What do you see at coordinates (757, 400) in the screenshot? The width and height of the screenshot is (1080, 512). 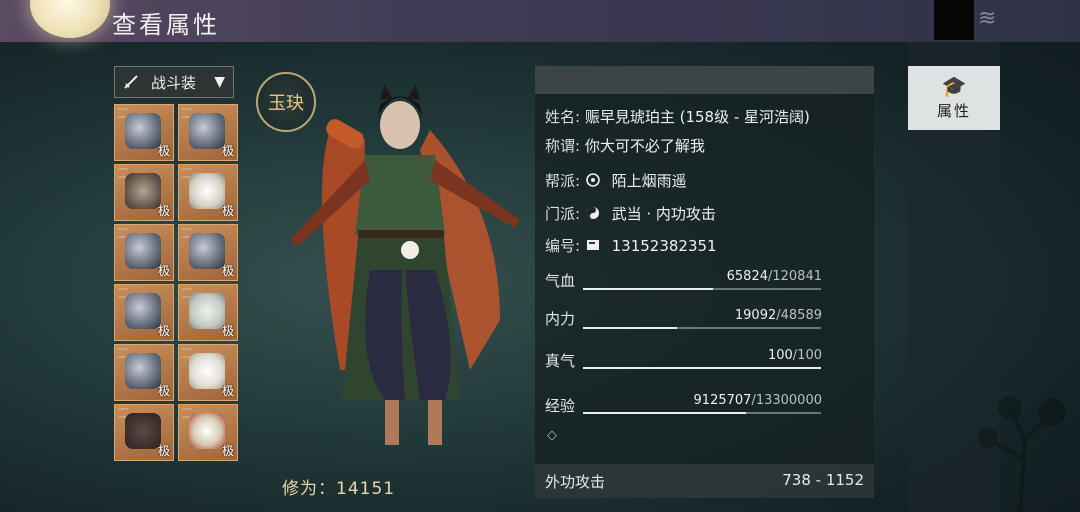 I see `exp-value: 9125707/13300000` at bounding box center [757, 400].